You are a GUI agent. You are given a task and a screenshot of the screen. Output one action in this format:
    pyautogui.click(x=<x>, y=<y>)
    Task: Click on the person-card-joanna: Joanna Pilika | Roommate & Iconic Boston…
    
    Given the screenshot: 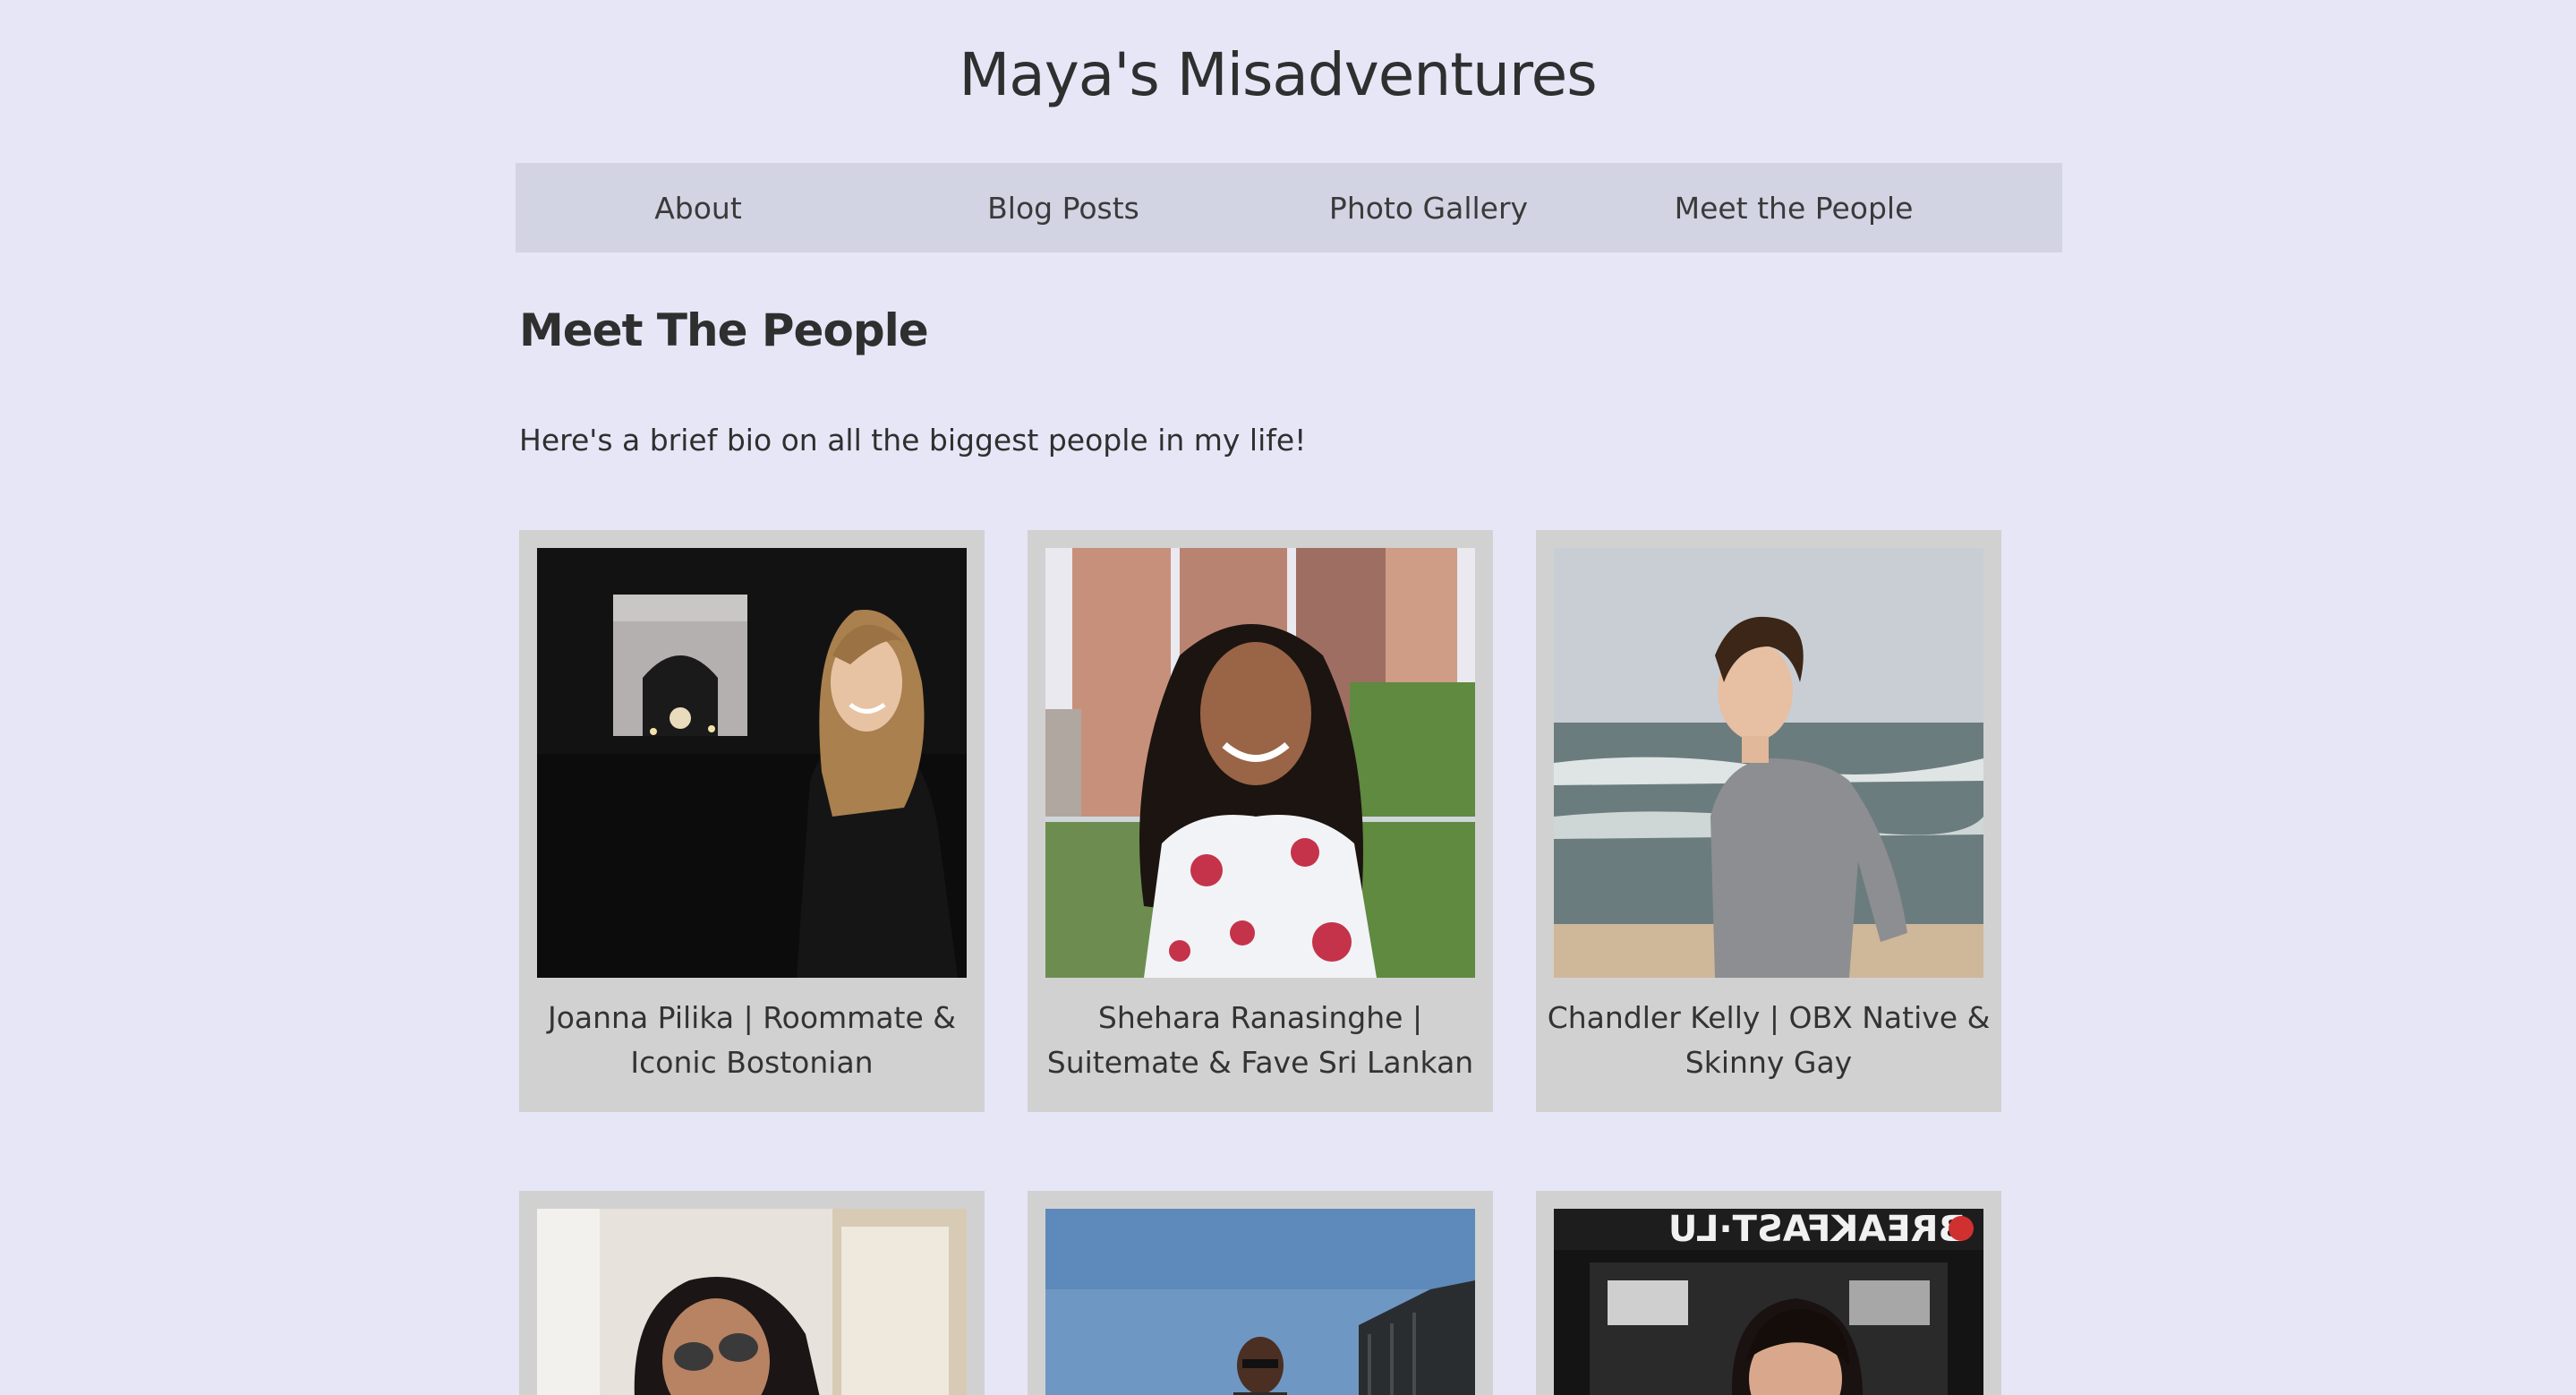 What is the action you would take?
    pyautogui.click(x=752, y=821)
    